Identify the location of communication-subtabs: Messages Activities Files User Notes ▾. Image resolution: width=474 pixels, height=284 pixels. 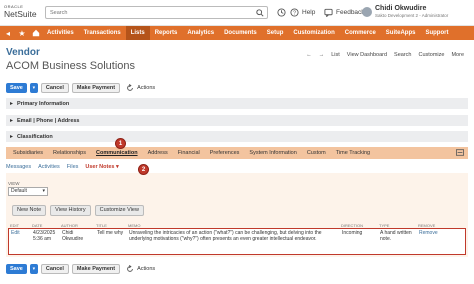
(62, 167).